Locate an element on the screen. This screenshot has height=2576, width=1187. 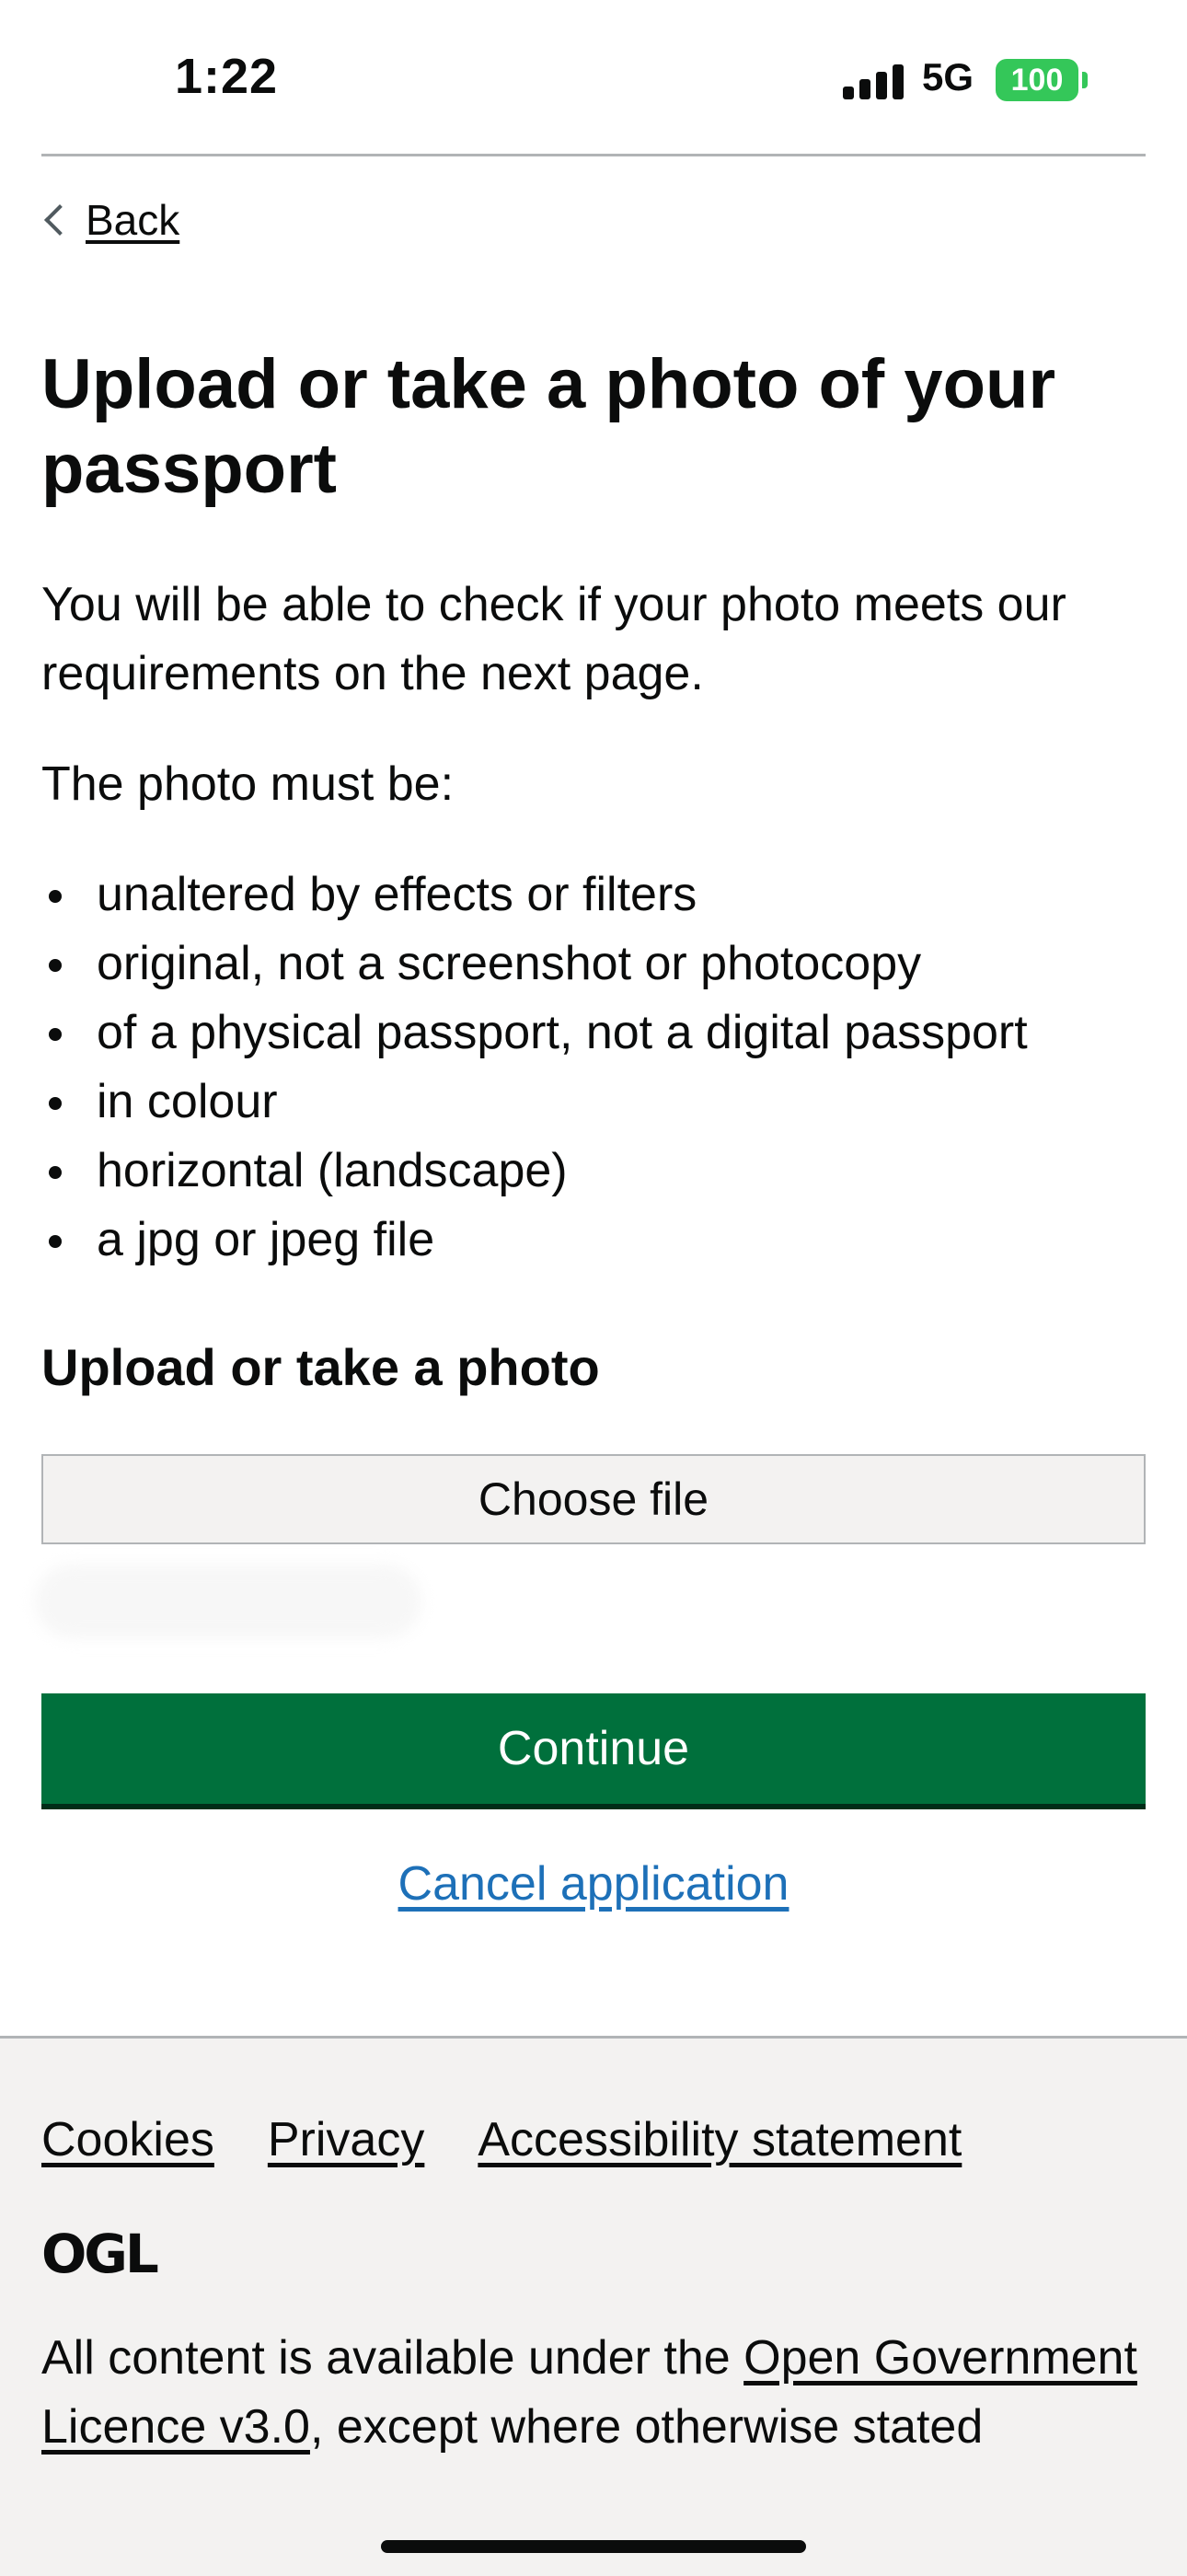
list-item: original, not a screenshot or photocopy is located at coordinates (534, 965).